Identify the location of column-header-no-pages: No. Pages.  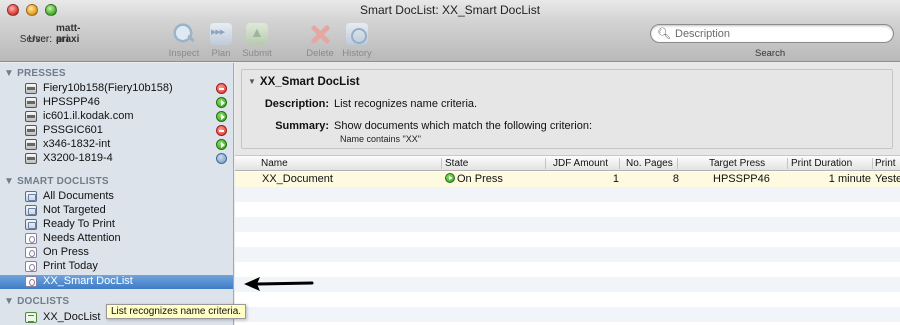
(649, 163).